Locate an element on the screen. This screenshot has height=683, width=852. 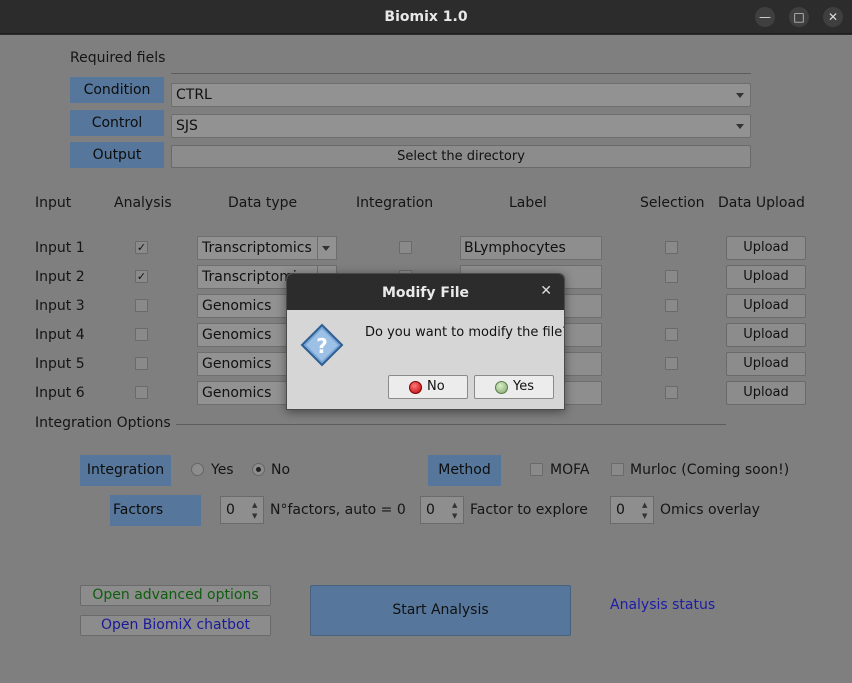
header-data-type: Data type is located at coordinates (263, 203).